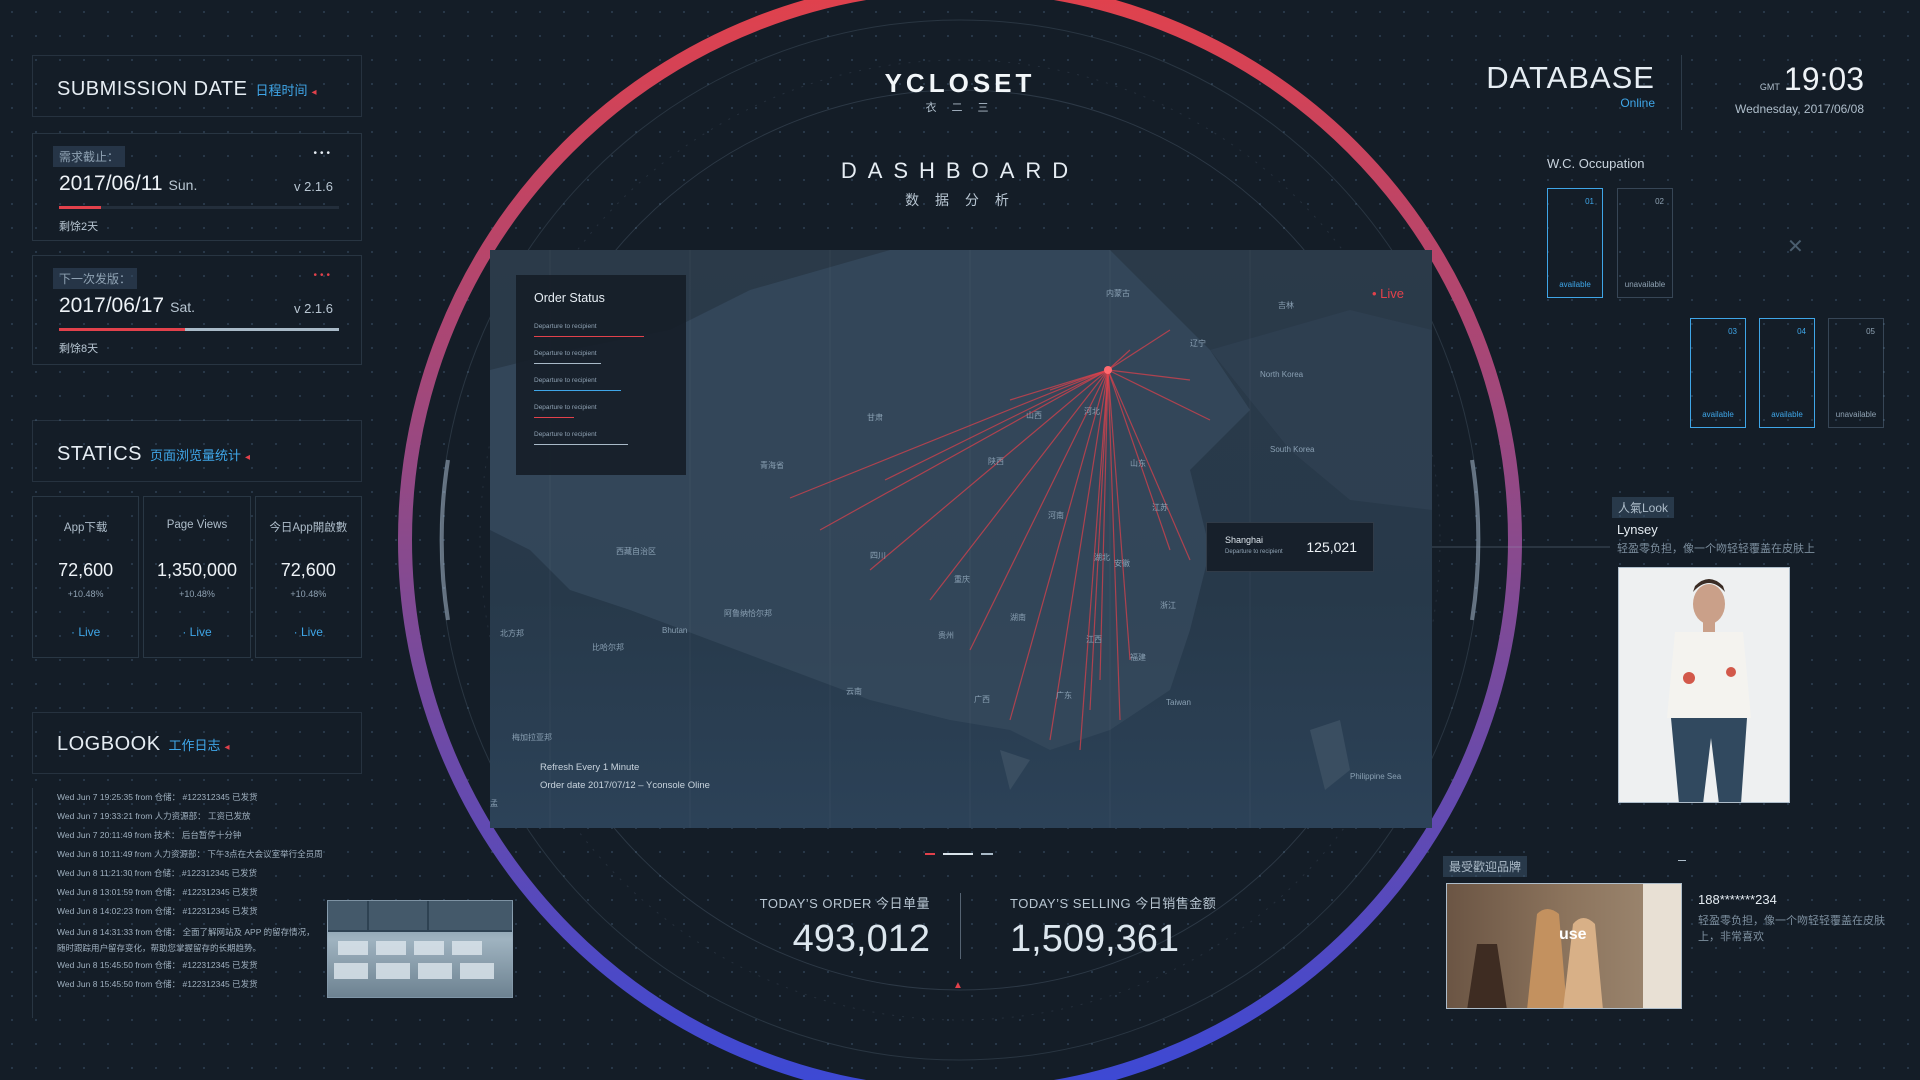 This screenshot has width=1920, height=1080. What do you see at coordinates (1795, 246) in the screenshot?
I see `close-icon: ✕` at bounding box center [1795, 246].